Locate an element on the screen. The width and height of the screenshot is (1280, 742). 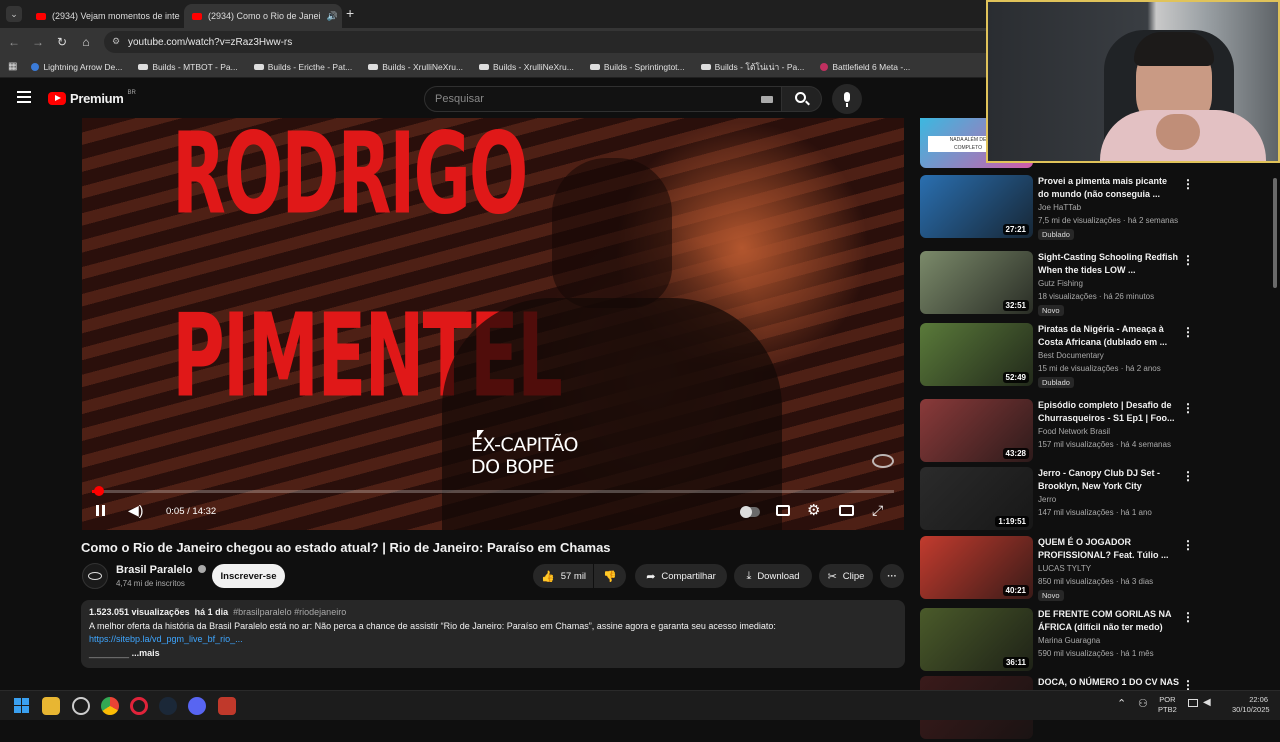
tray-chevron-icon: ⌃ is located at coordinates (1121, 703).